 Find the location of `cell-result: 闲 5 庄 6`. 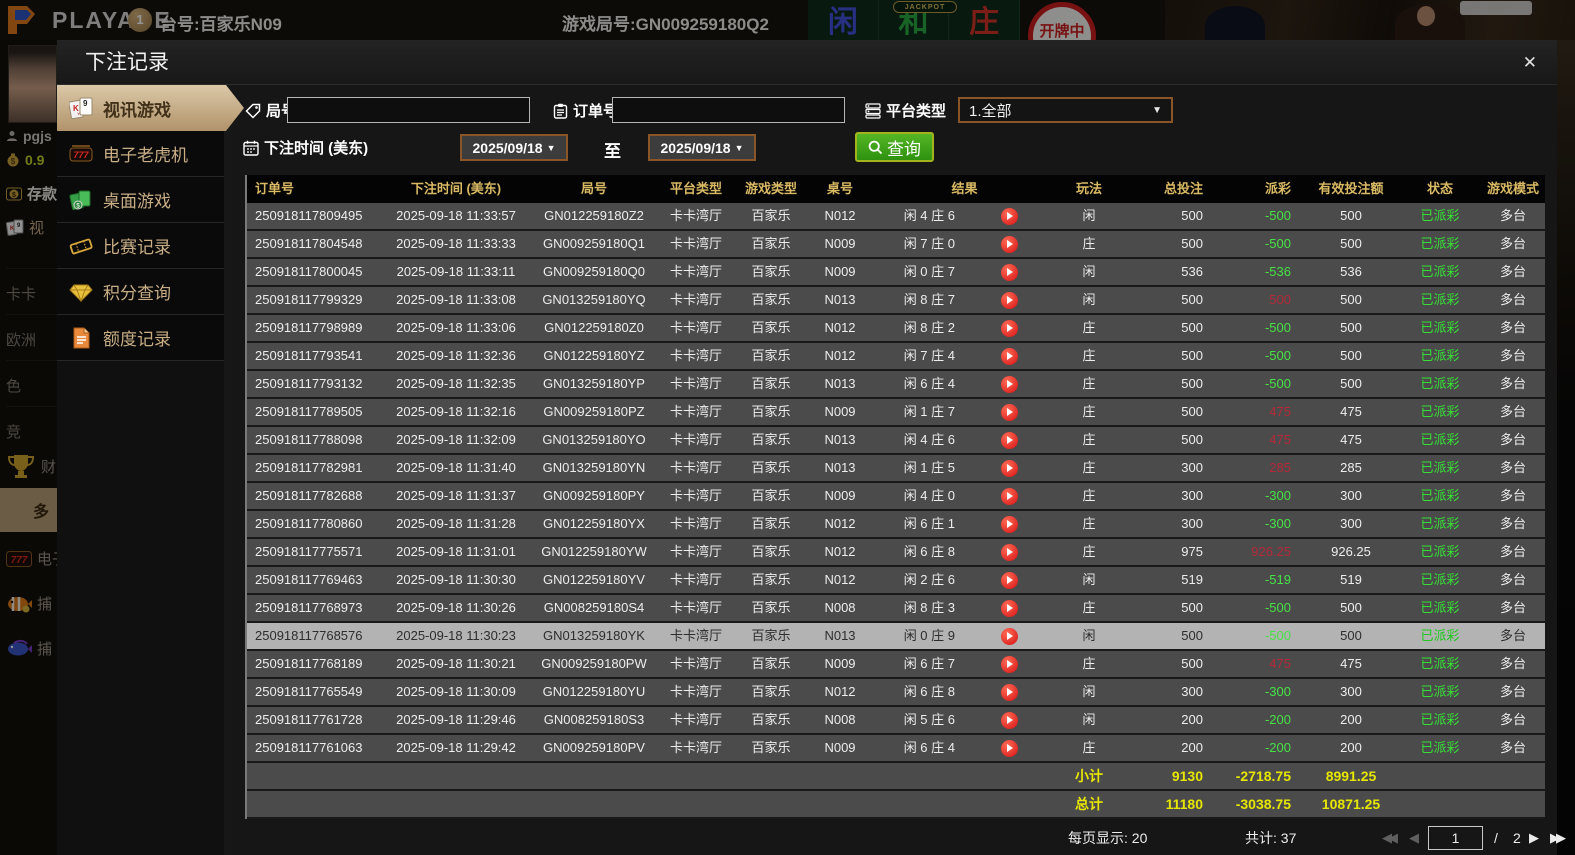

cell-result: 闲 5 庄 6 is located at coordinates (964, 720).